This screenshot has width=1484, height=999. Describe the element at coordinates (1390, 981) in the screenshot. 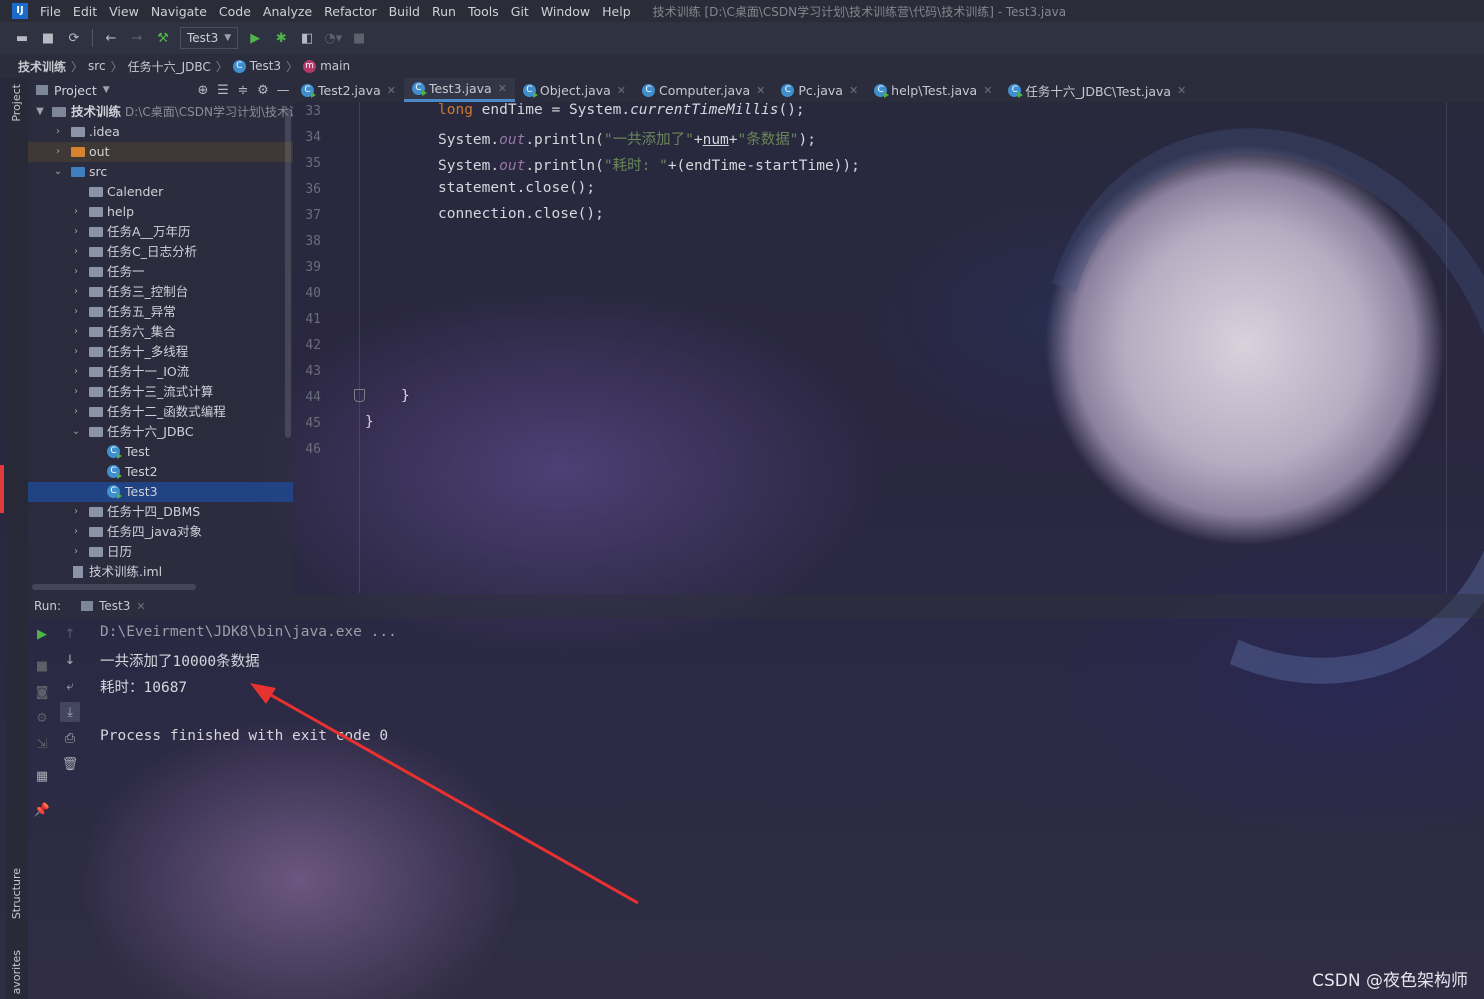

I see `watermark: CSDN @夜色架构师` at that location.